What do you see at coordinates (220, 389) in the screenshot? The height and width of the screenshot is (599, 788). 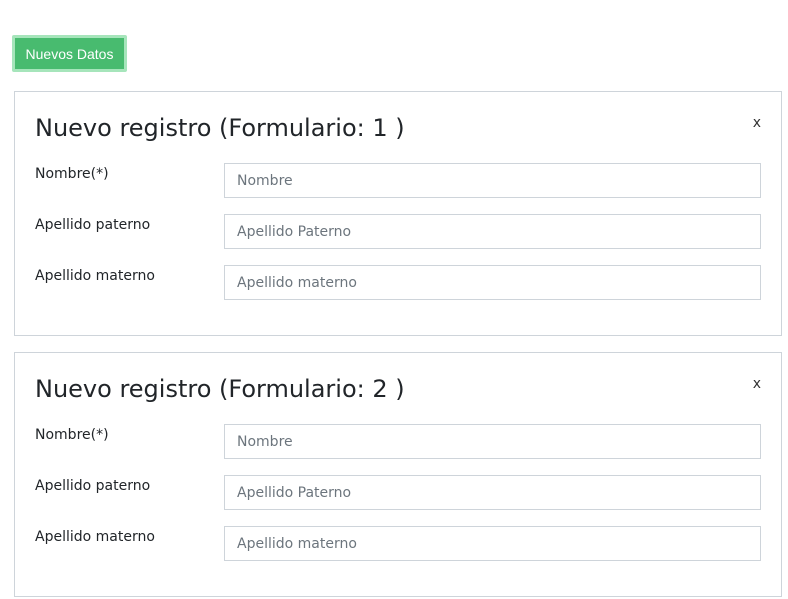 I see `form-title: Nuevo registro (Formulario: 2 )` at bounding box center [220, 389].